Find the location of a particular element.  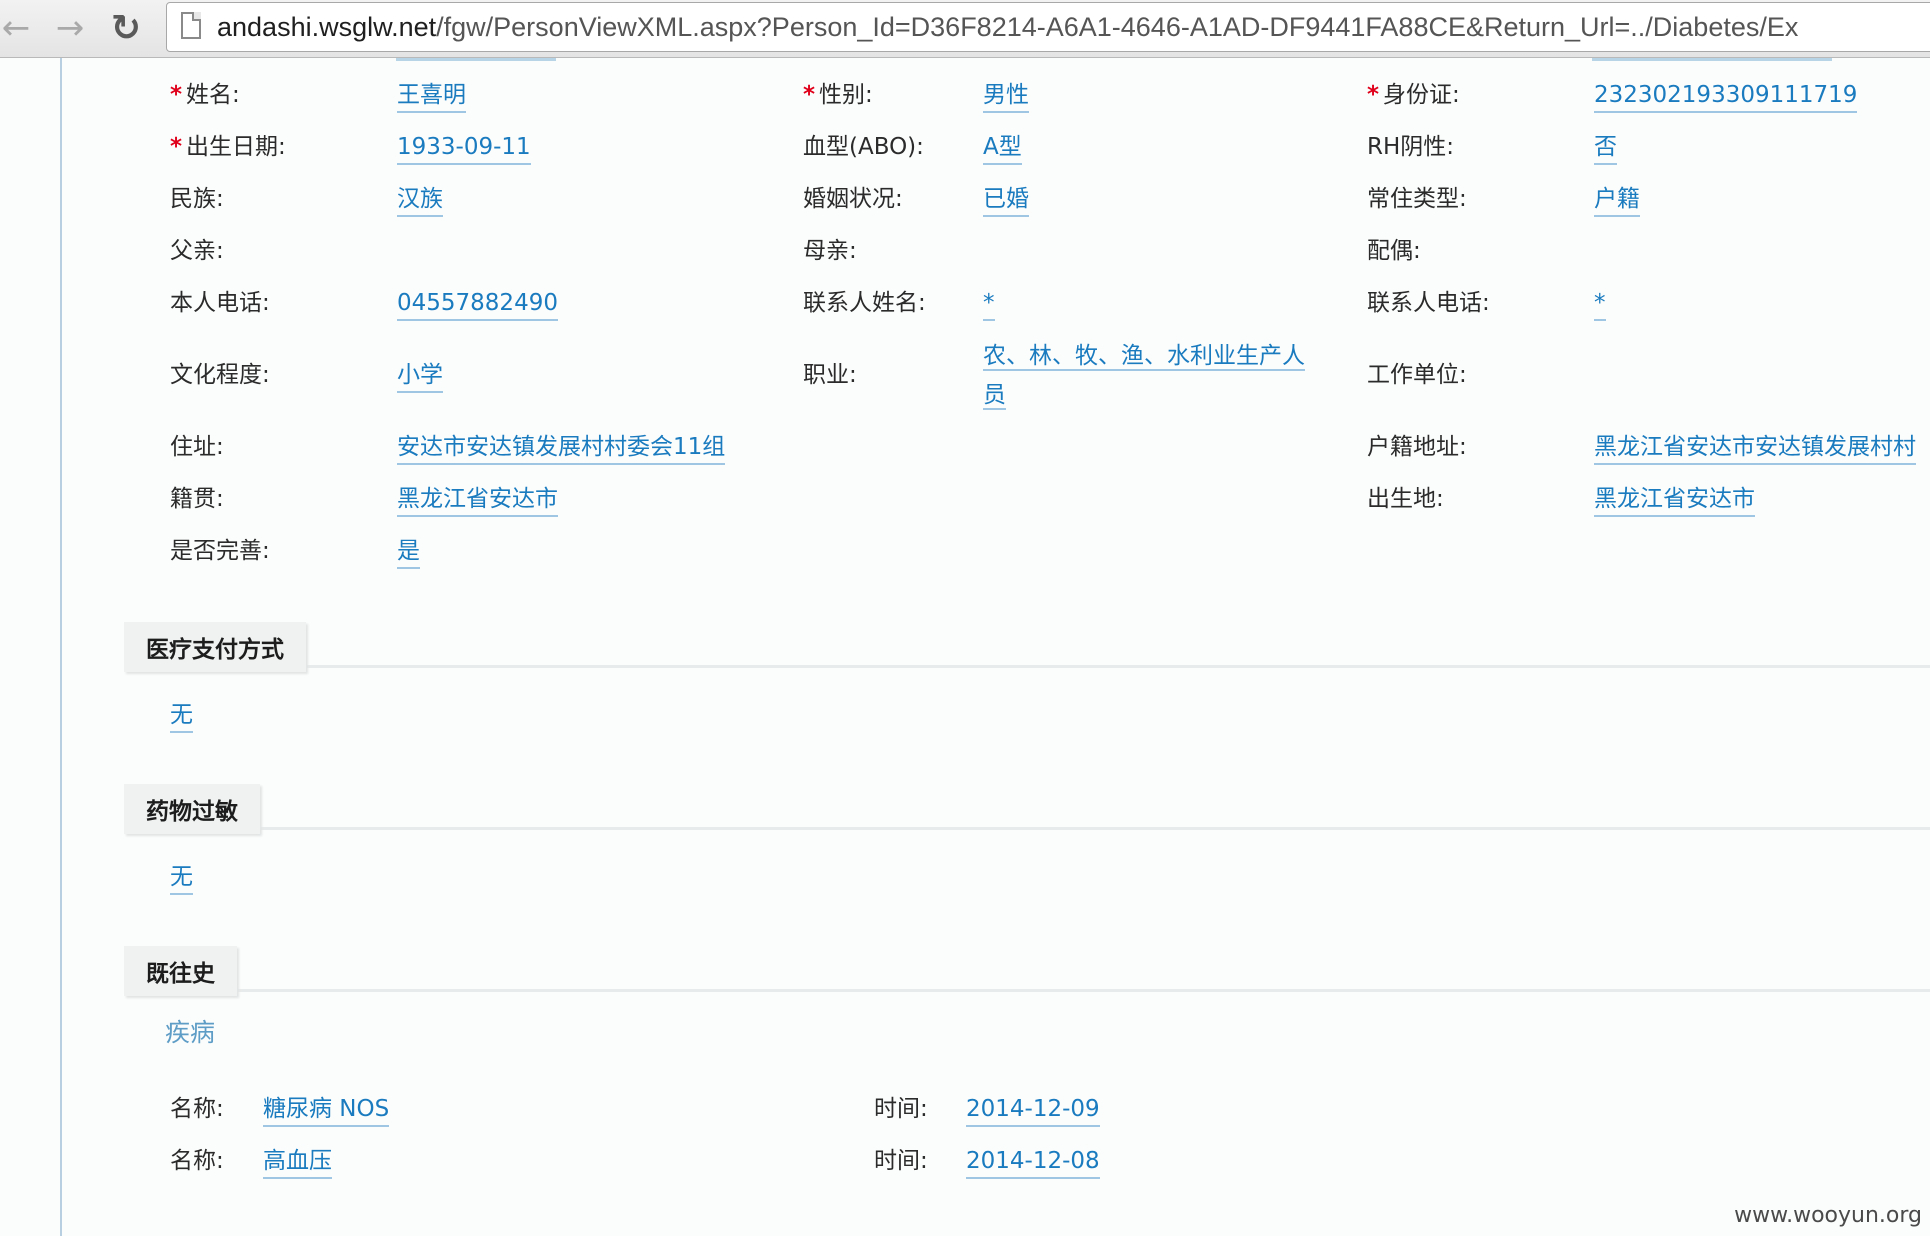

disease-subtitle: 疾病 is located at coordinates (190, 1032).